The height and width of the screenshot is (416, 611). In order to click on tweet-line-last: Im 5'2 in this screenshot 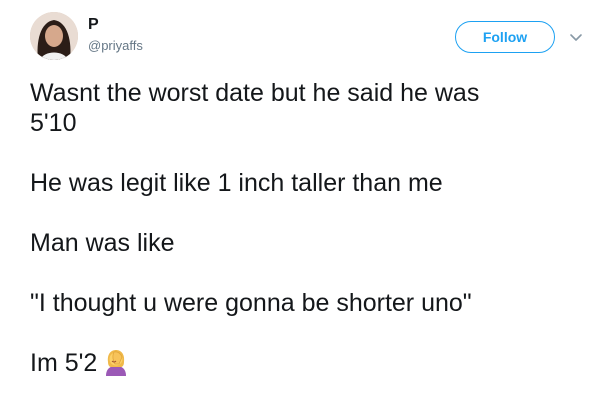, I will do `click(310, 363)`.